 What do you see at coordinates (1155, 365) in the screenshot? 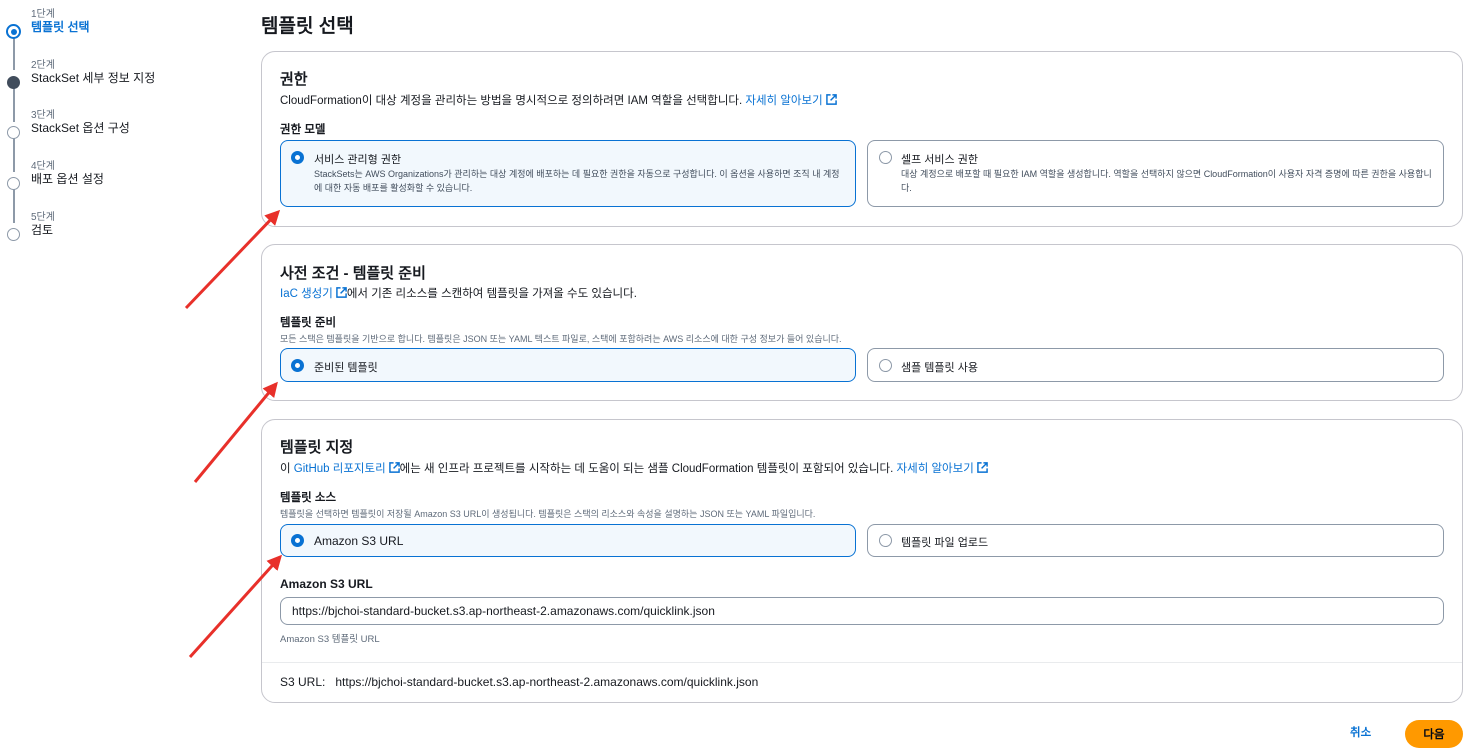
I see `sample-template-tile: 샘플 템플릿 사용` at bounding box center [1155, 365].